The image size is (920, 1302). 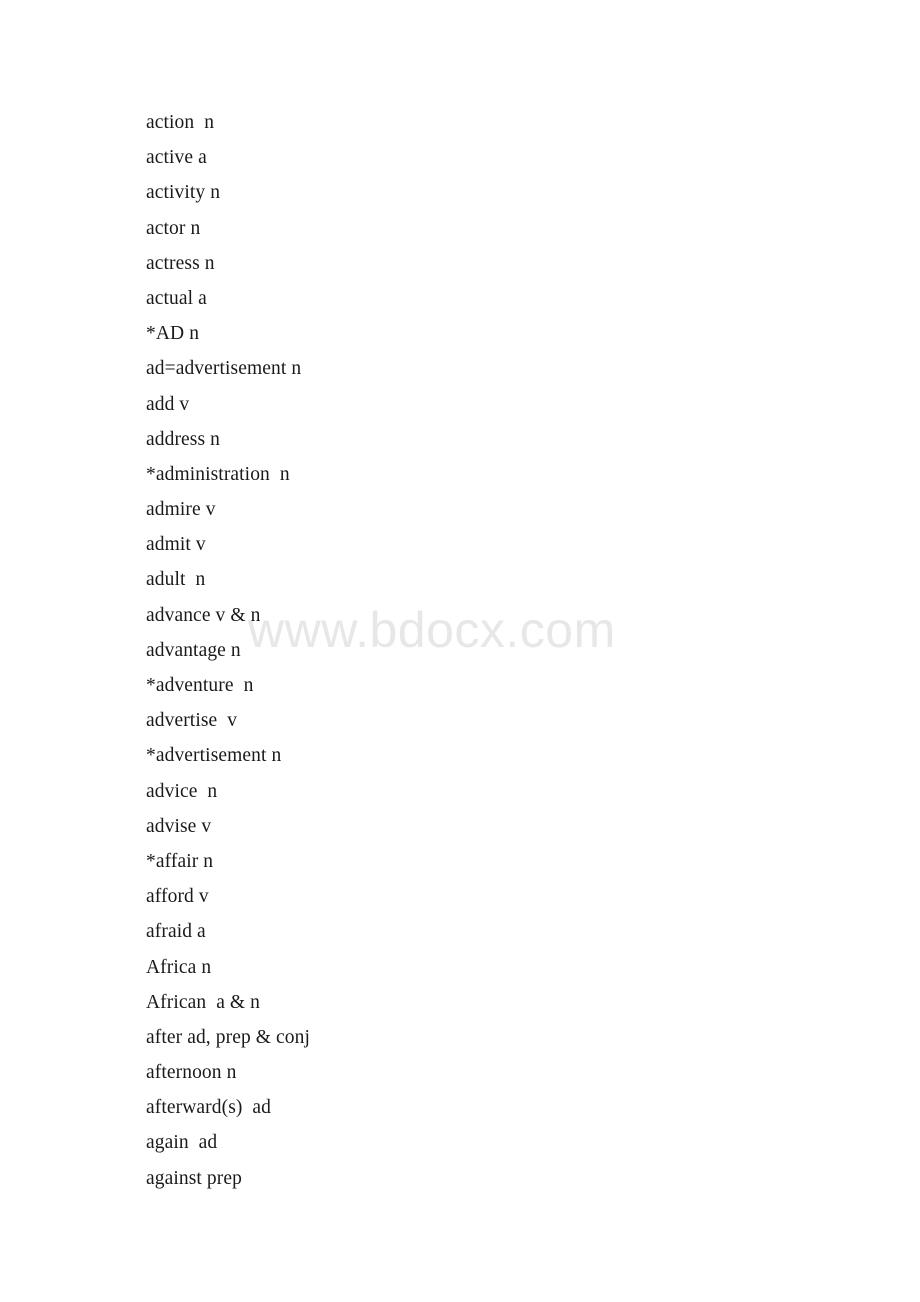 What do you see at coordinates (203, 615) in the screenshot?
I see `word-entry: advance v & n` at bounding box center [203, 615].